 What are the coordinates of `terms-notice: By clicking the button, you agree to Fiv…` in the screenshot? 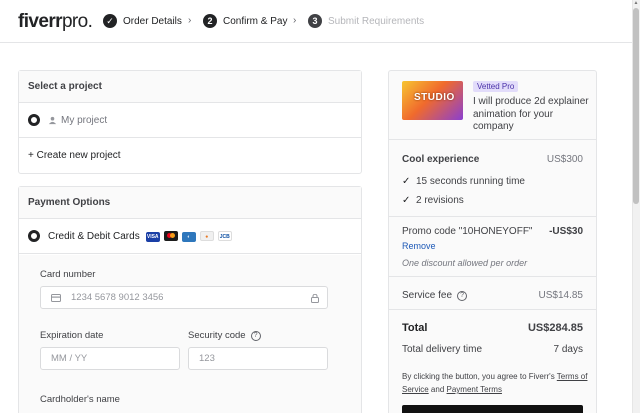 It's located at (495, 383).